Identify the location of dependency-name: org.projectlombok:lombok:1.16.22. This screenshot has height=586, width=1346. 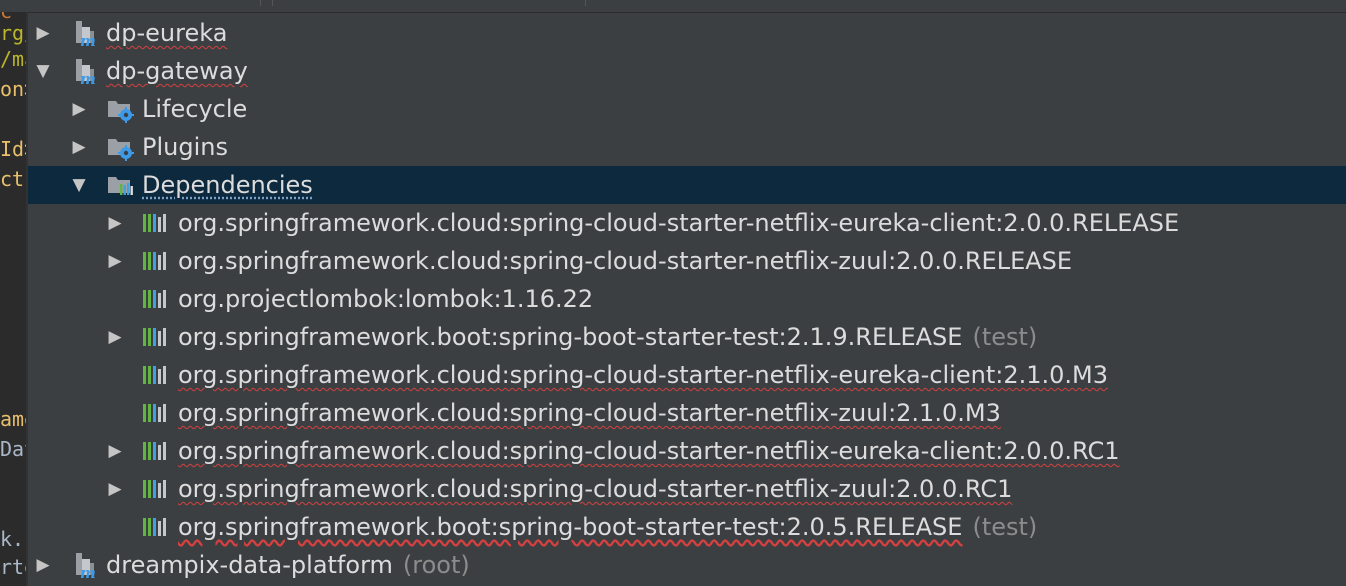
(386, 299).